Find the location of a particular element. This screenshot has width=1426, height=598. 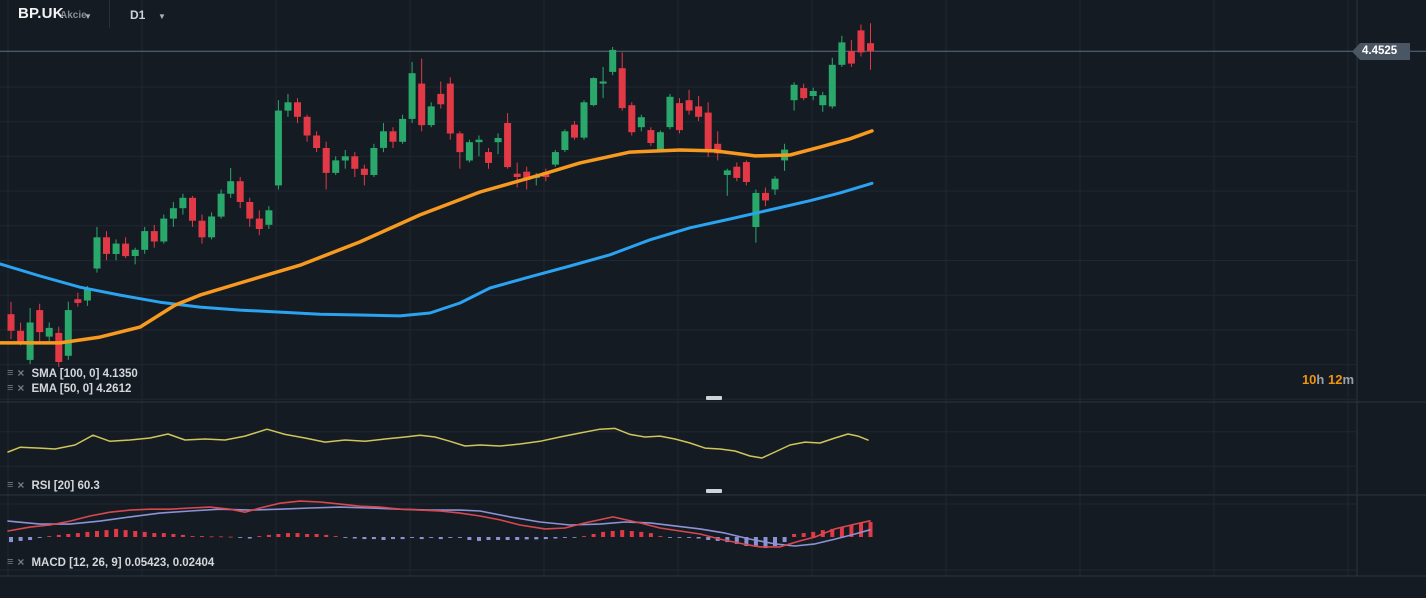

countdown-hours: 10 is located at coordinates (1309, 379).